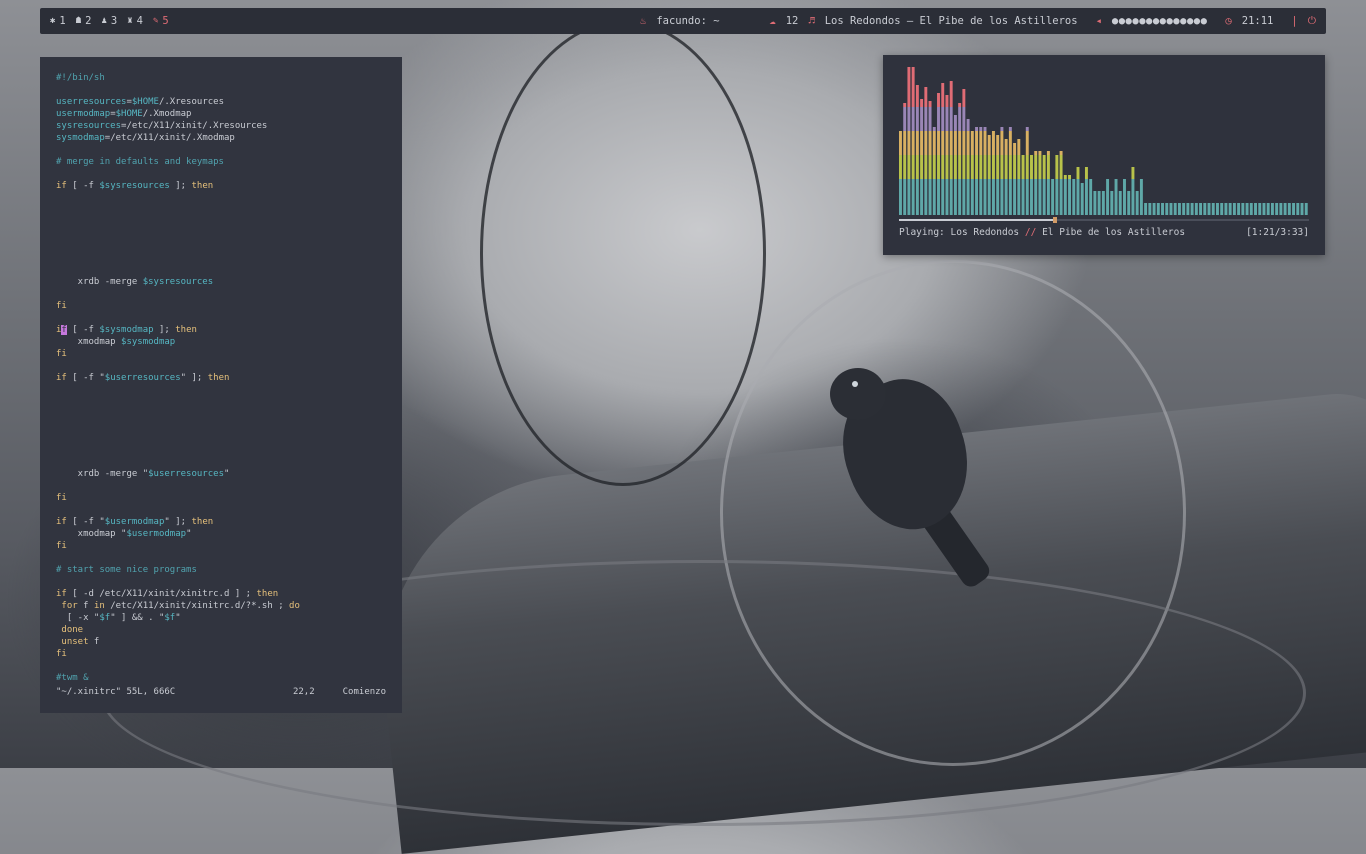  Describe the element at coordinates (1114, 232) in the screenshot. I see `track-title: El Pibe de los Astilleros` at that location.